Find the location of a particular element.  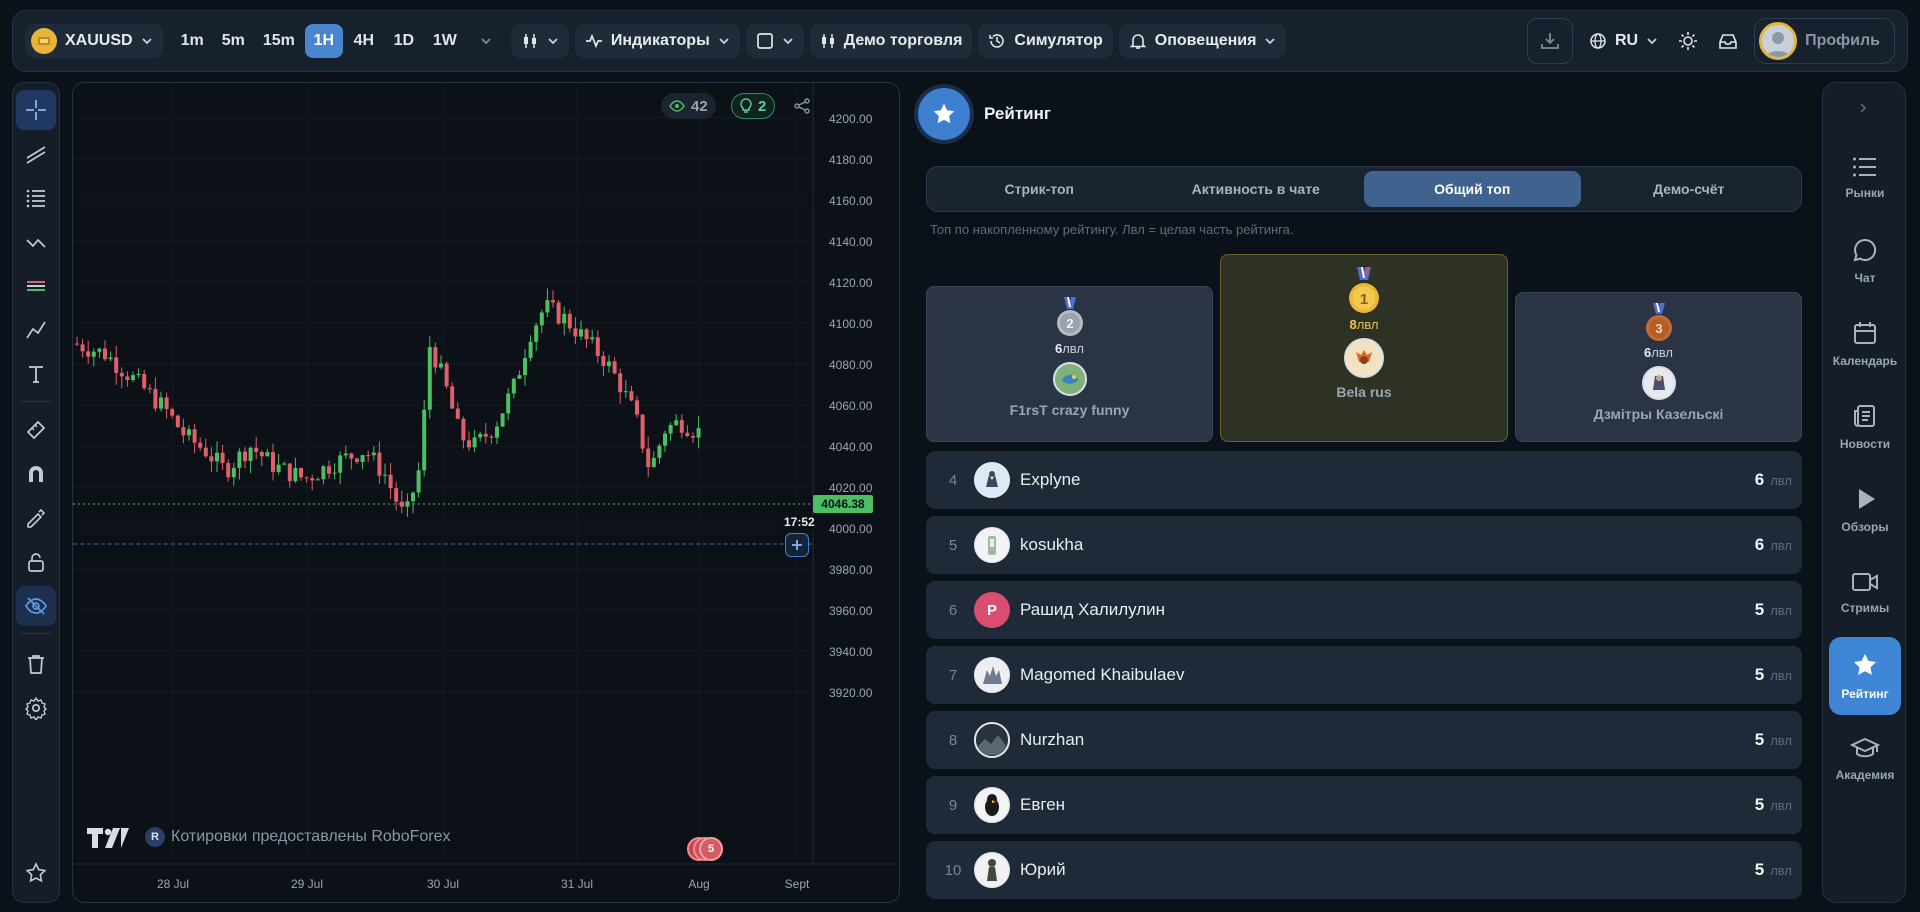

price-tick: 4000.00 is located at coordinates (851, 529).